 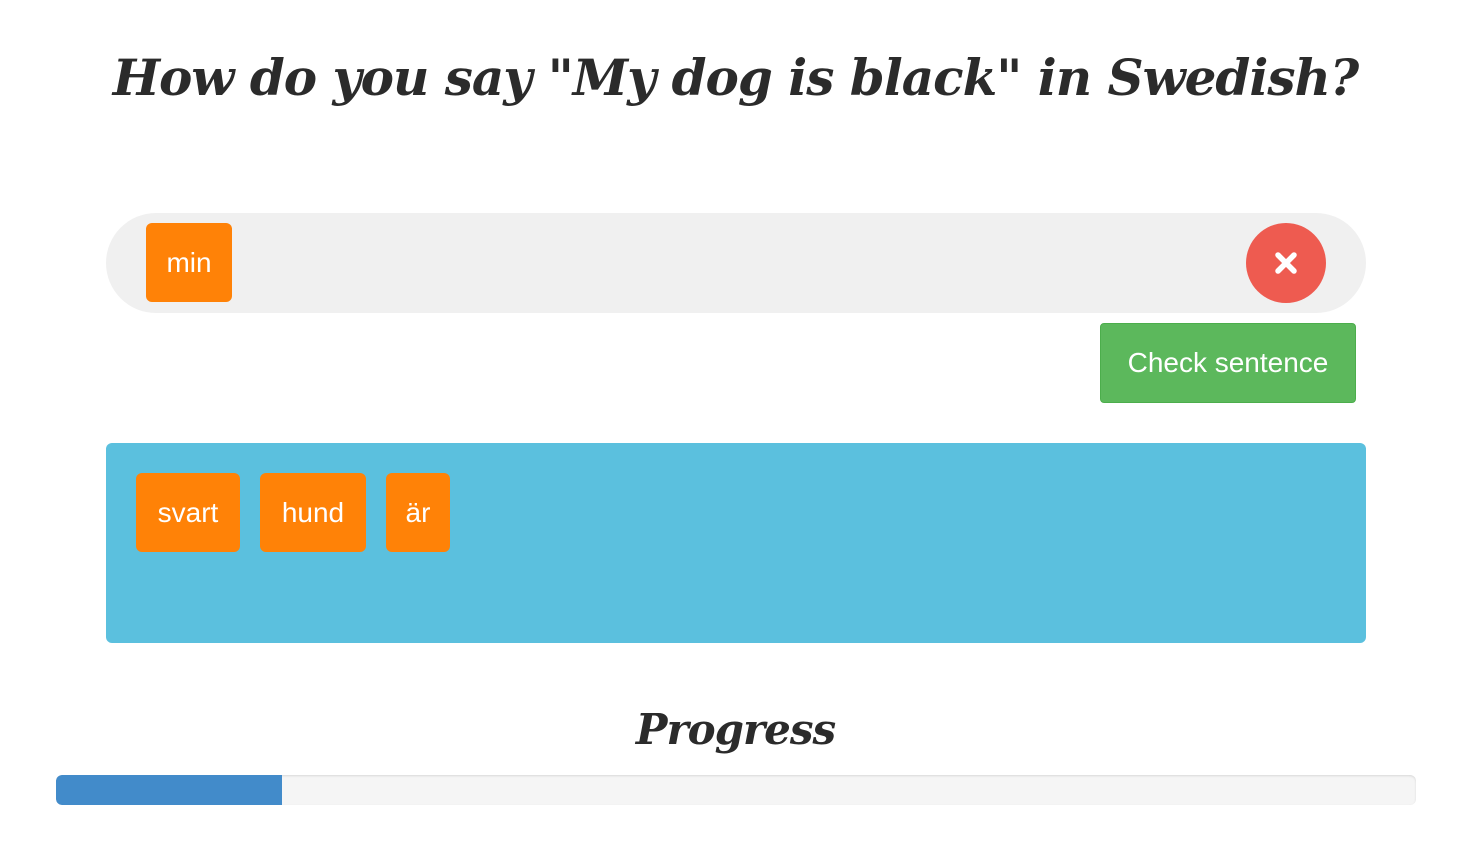 I want to click on answer-word-chip: min, so click(x=189, y=262).